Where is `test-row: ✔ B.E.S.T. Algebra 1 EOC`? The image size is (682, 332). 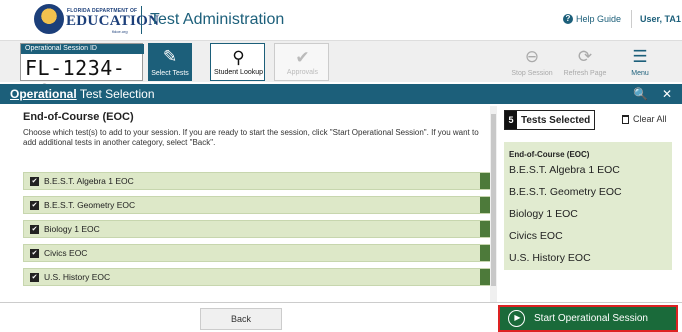
test-row: ✔ B.E.S.T. Algebra 1 EOC is located at coordinates (259, 181).